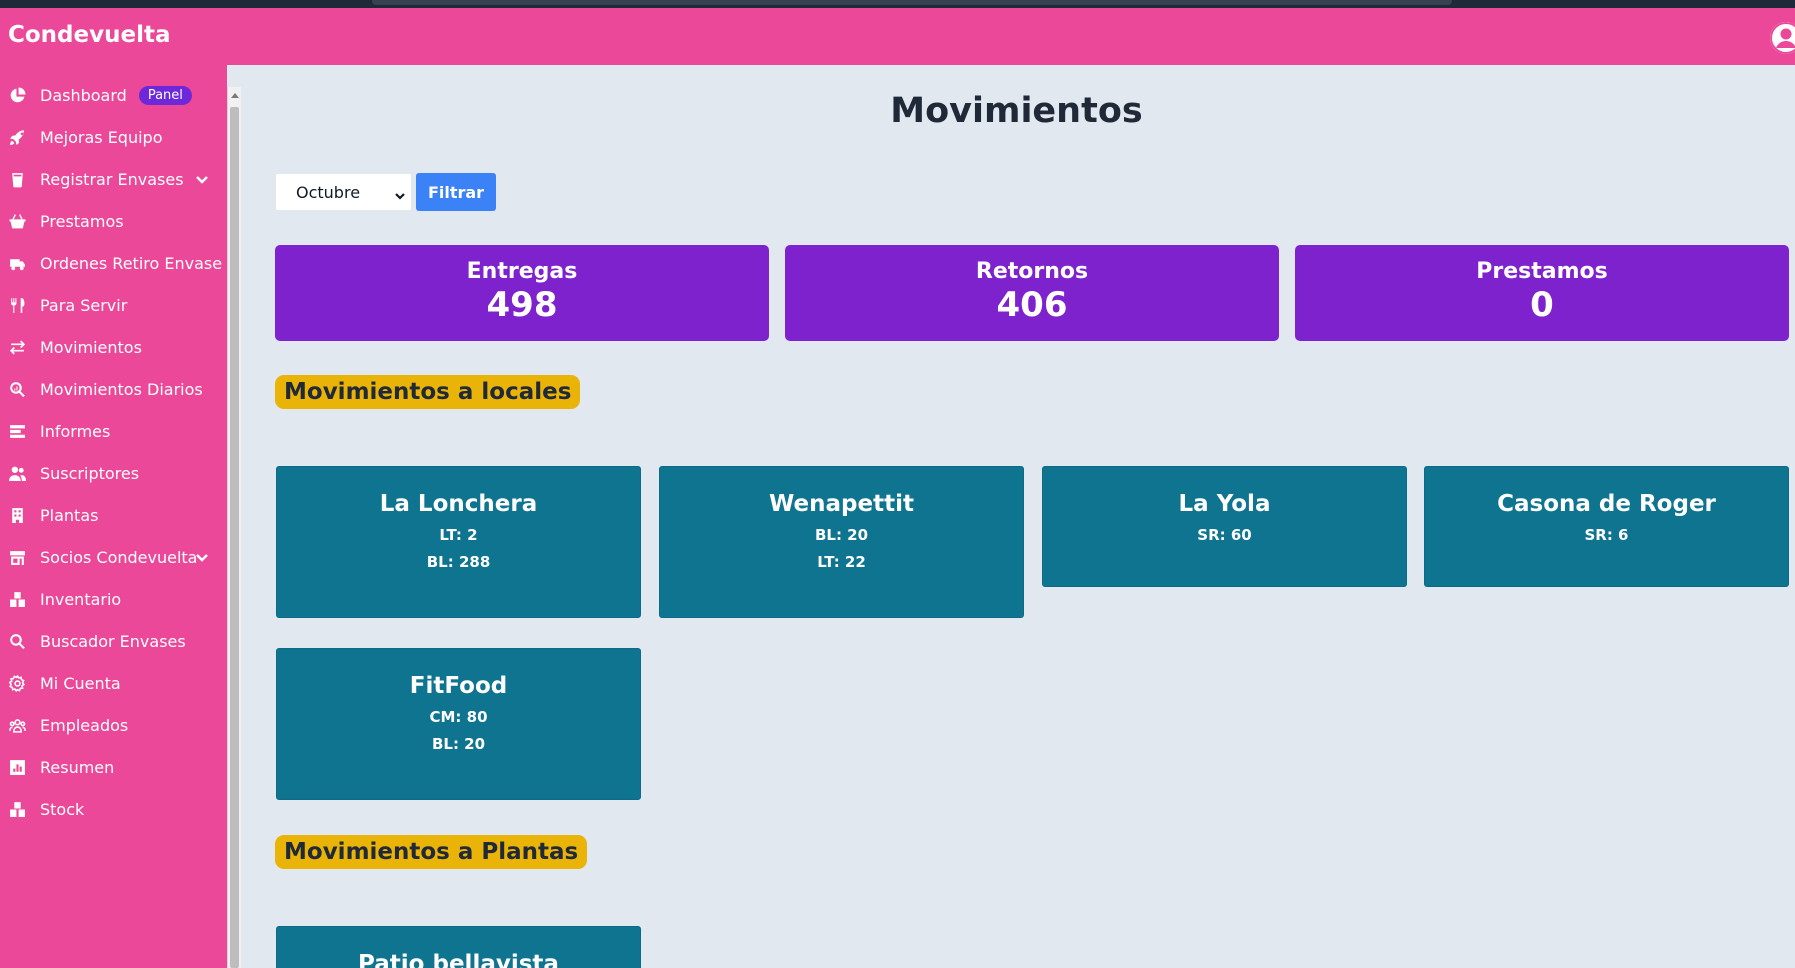 The width and height of the screenshot is (1795, 968). What do you see at coordinates (84, 725) in the screenshot?
I see `sidebar-item-label: Empleados` at bounding box center [84, 725].